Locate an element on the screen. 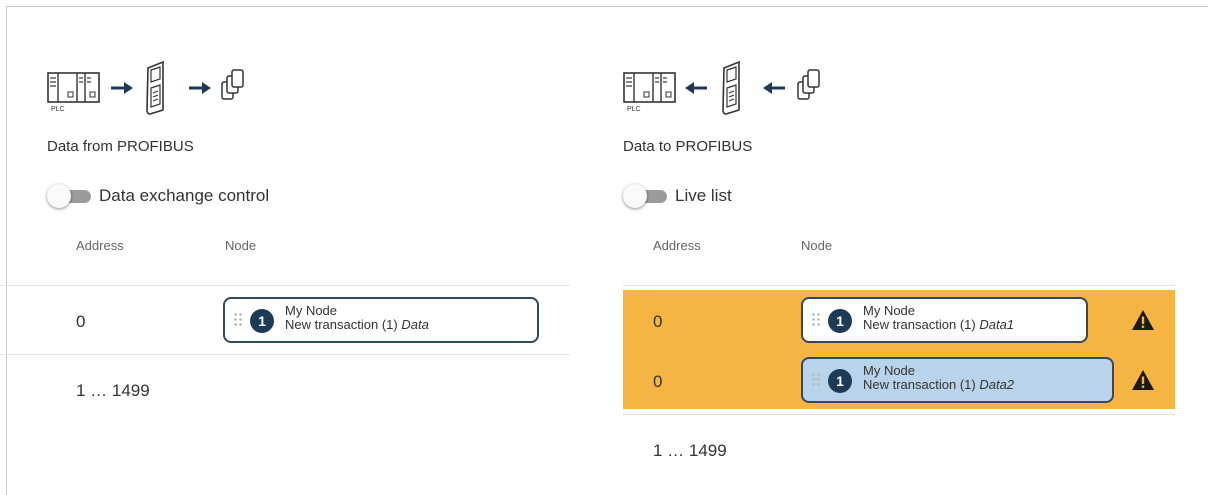 This screenshot has height=495, width=1208. node-card: 1 My Node New transaction (1) Data is located at coordinates (381, 320).